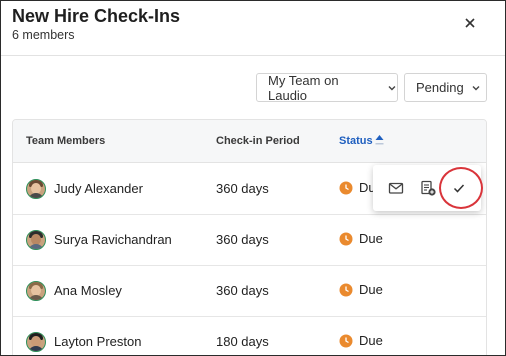 The image size is (506, 356). What do you see at coordinates (96, 16) in the screenshot?
I see `dialog-title: New Hire Check-Ins` at bounding box center [96, 16].